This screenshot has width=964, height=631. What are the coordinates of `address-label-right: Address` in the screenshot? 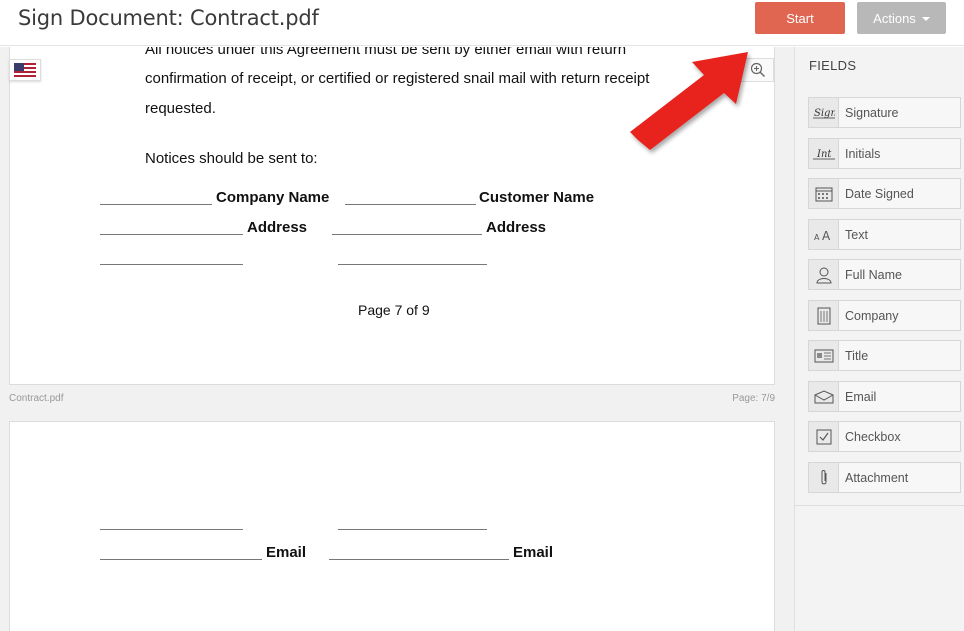 It's located at (516, 227).